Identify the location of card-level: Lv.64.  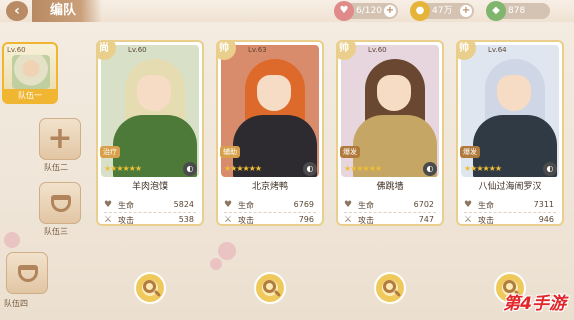
(497, 50).